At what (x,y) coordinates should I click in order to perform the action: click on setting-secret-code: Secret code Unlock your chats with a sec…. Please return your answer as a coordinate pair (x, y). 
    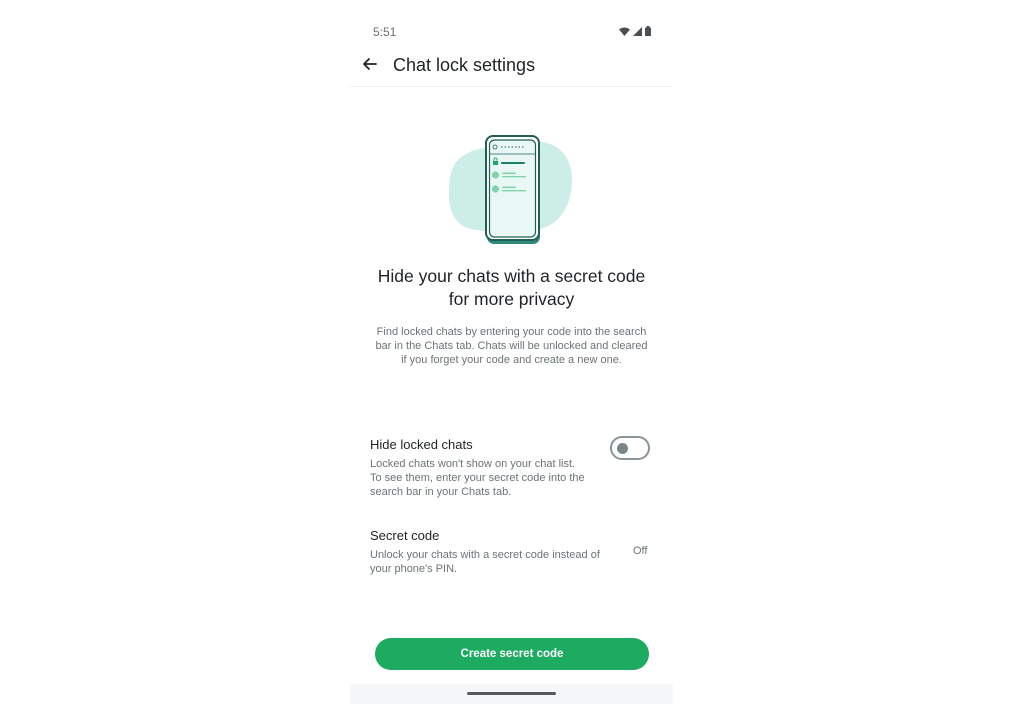
    Looking at the image, I should click on (515, 552).